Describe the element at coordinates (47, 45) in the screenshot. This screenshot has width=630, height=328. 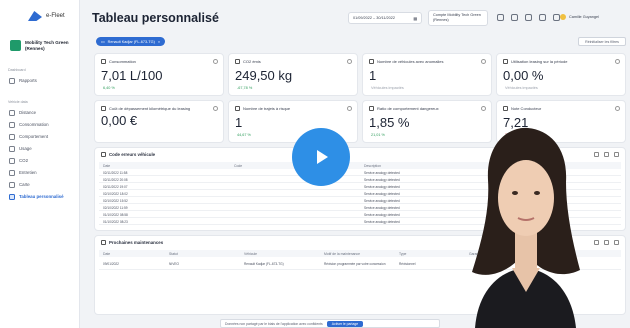
I see `tenant-name: Mobility Tech Green (Rennes)` at that location.